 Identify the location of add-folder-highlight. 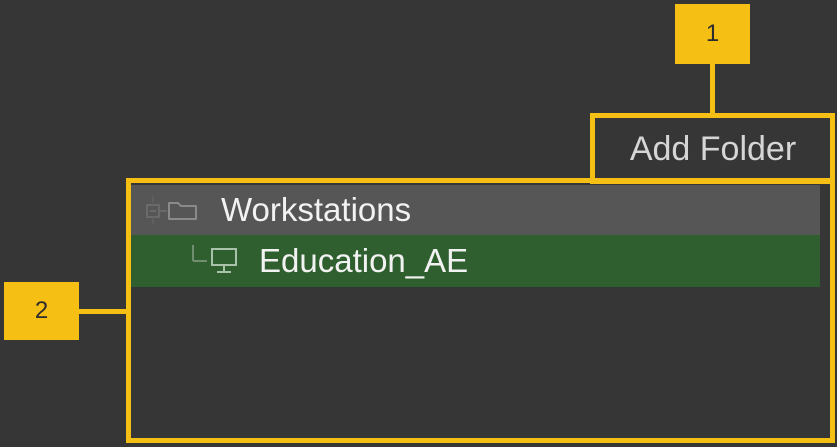
(712, 148).